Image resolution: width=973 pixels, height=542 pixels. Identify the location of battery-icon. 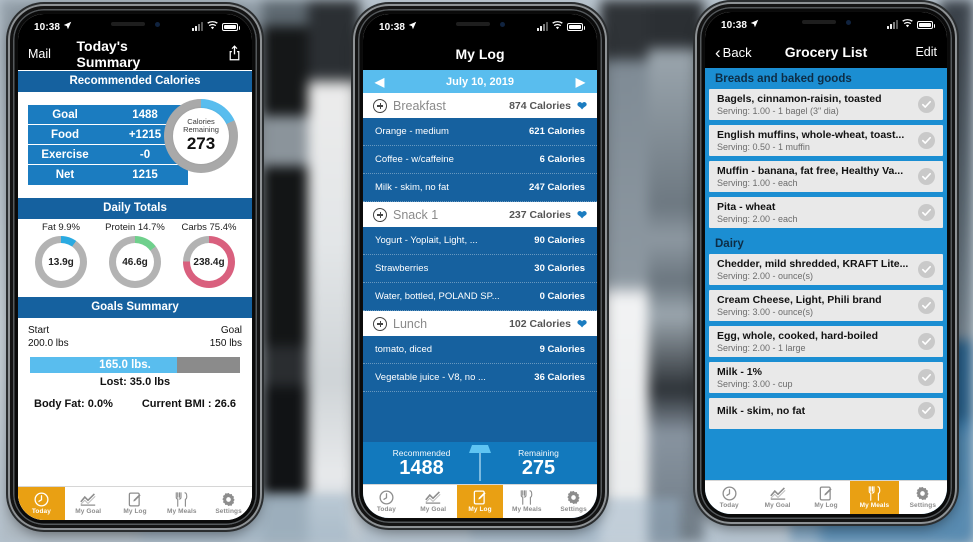
(926, 25).